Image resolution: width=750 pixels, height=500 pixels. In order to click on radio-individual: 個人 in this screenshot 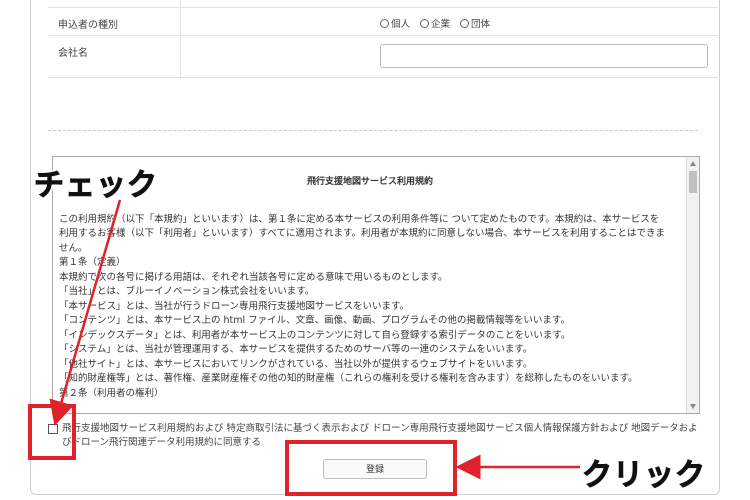, I will do `click(395, 23)`.